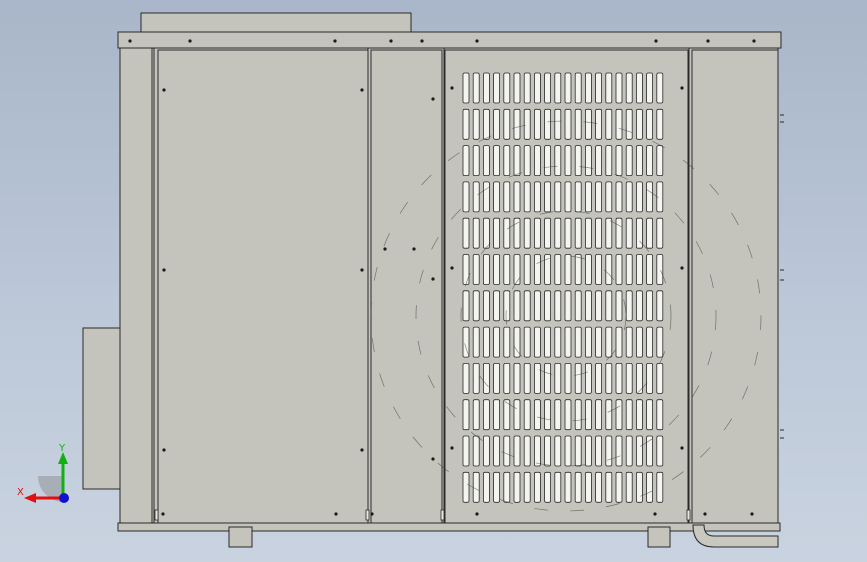 This screenshot has height=562, width=867. What do you see at coordinates (276, 22) in the screenshot?
I see `top-flange` at bounding box center [276, 22].